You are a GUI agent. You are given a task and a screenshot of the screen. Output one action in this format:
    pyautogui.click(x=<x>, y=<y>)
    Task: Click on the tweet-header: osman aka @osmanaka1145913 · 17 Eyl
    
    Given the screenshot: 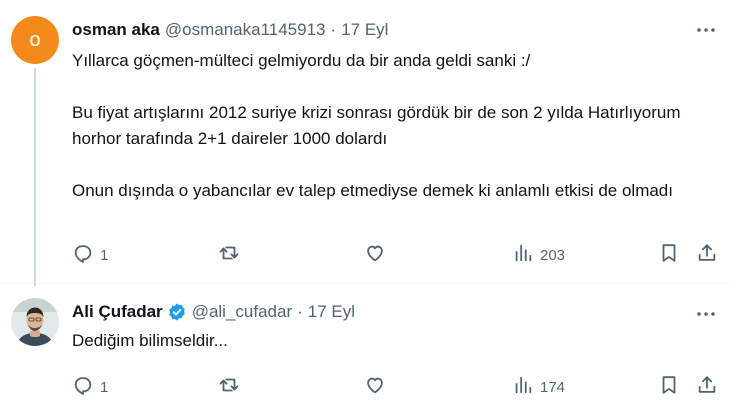 What is the action you would take?
    pyautogui.click(x=376, y=30)
    